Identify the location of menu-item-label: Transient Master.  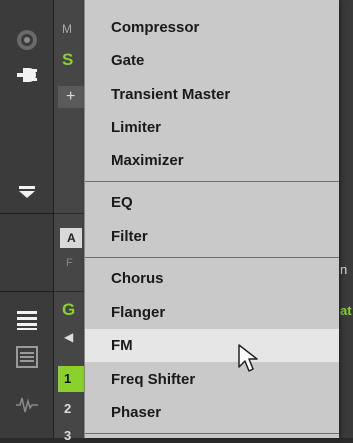
(171, 94).